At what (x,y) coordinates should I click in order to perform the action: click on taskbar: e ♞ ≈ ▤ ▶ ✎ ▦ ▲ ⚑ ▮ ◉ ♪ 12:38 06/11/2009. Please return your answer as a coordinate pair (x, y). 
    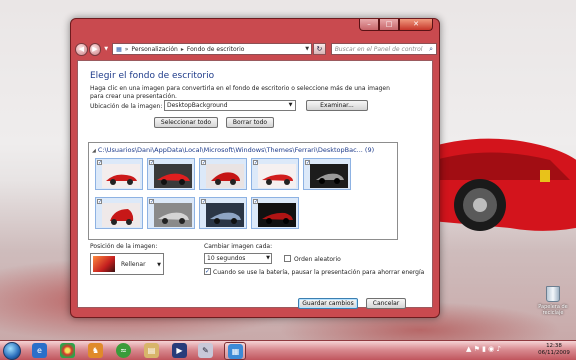
    Looking at the image, I should click on (288, 350).